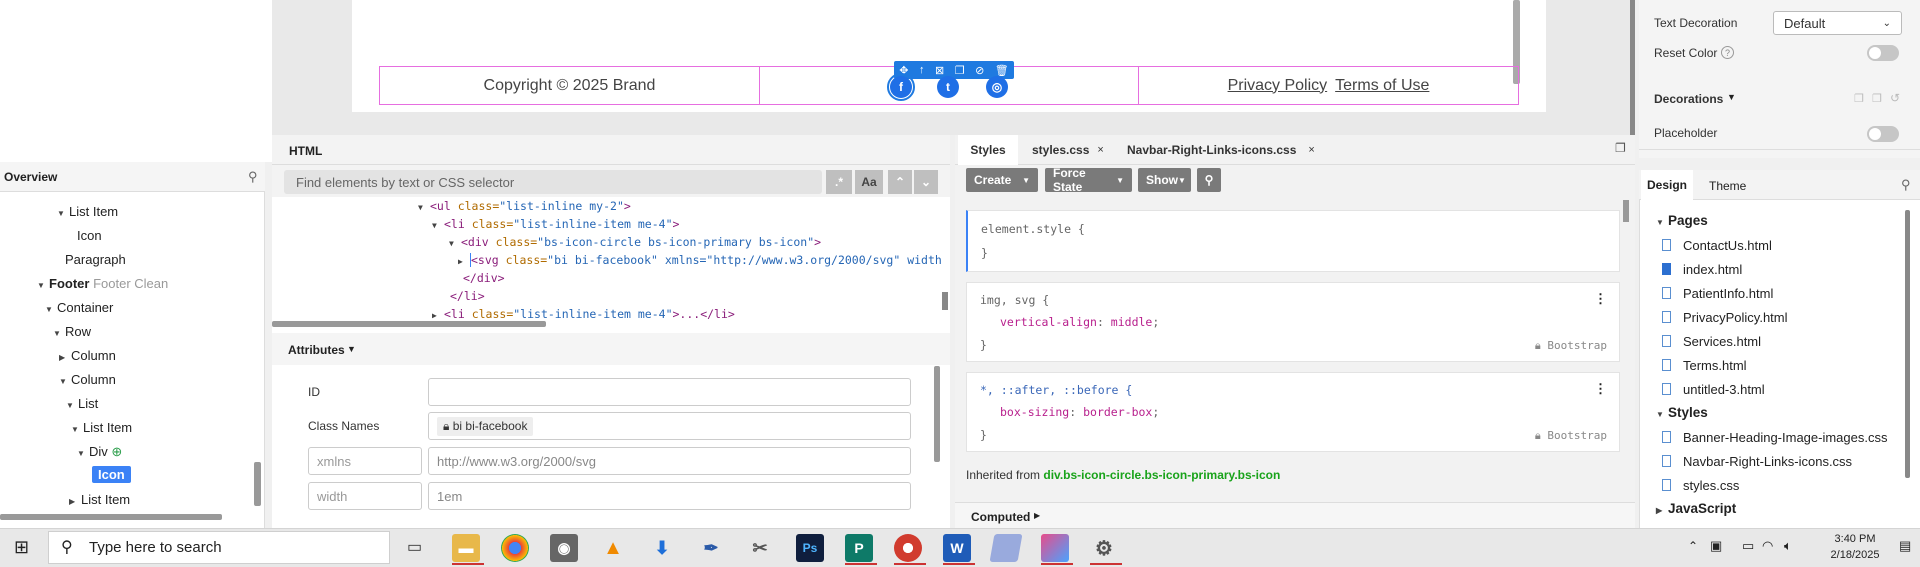 The width and height of the screenshot is (1920, 567). Describe the element at coordinates (466, 548) in the screenshot. I see `file-explorer-icon: ▬` at that location.